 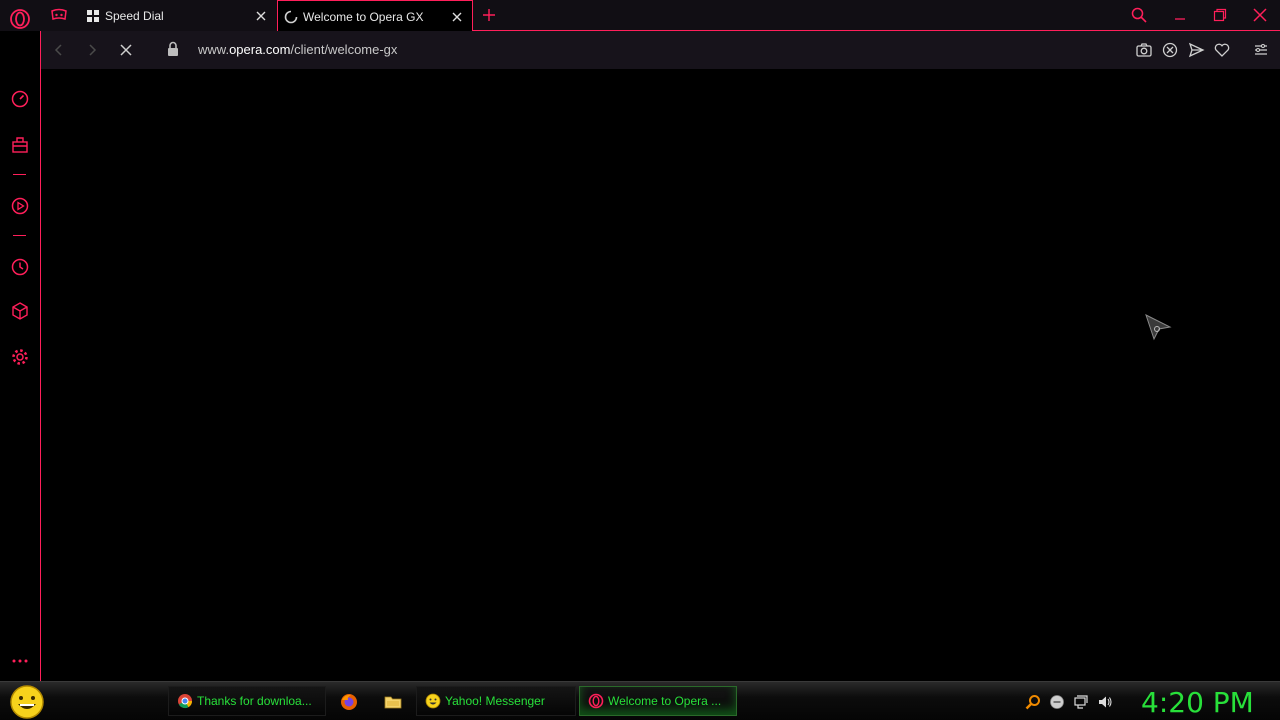 I want to click on gx-corner-icon, so click(x=59, y=15).